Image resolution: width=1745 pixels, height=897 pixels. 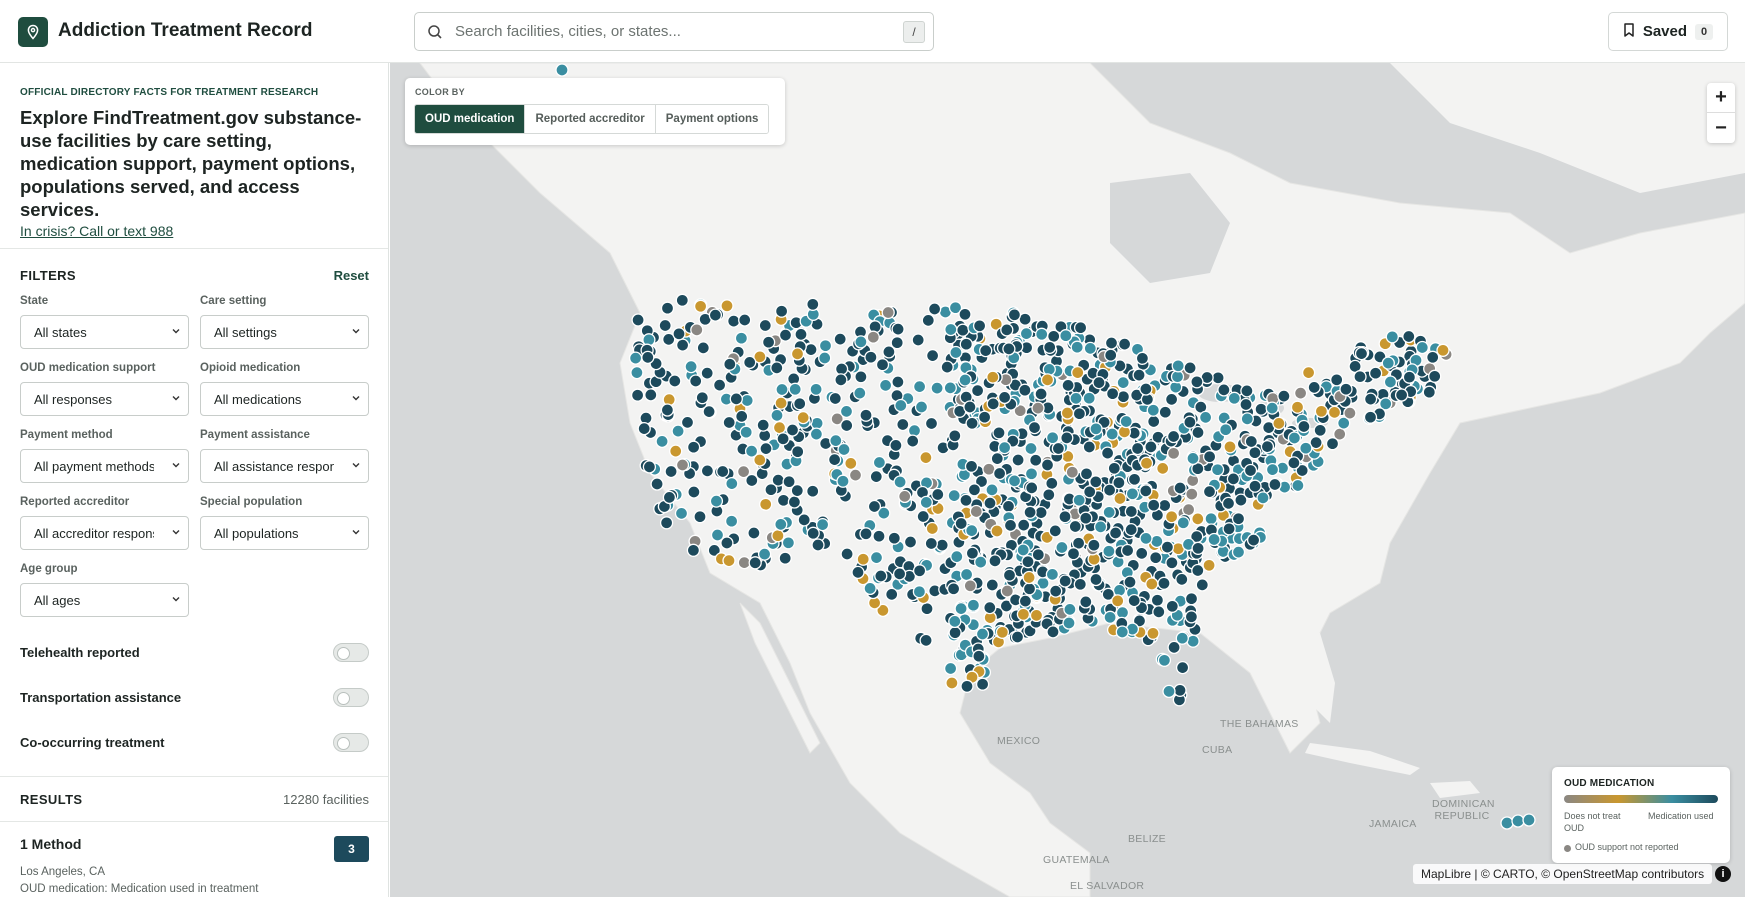 What do you see at coordinates (104, 332) in the screenshot?
I see `state-select: All states` at bounding box center [104, 332].